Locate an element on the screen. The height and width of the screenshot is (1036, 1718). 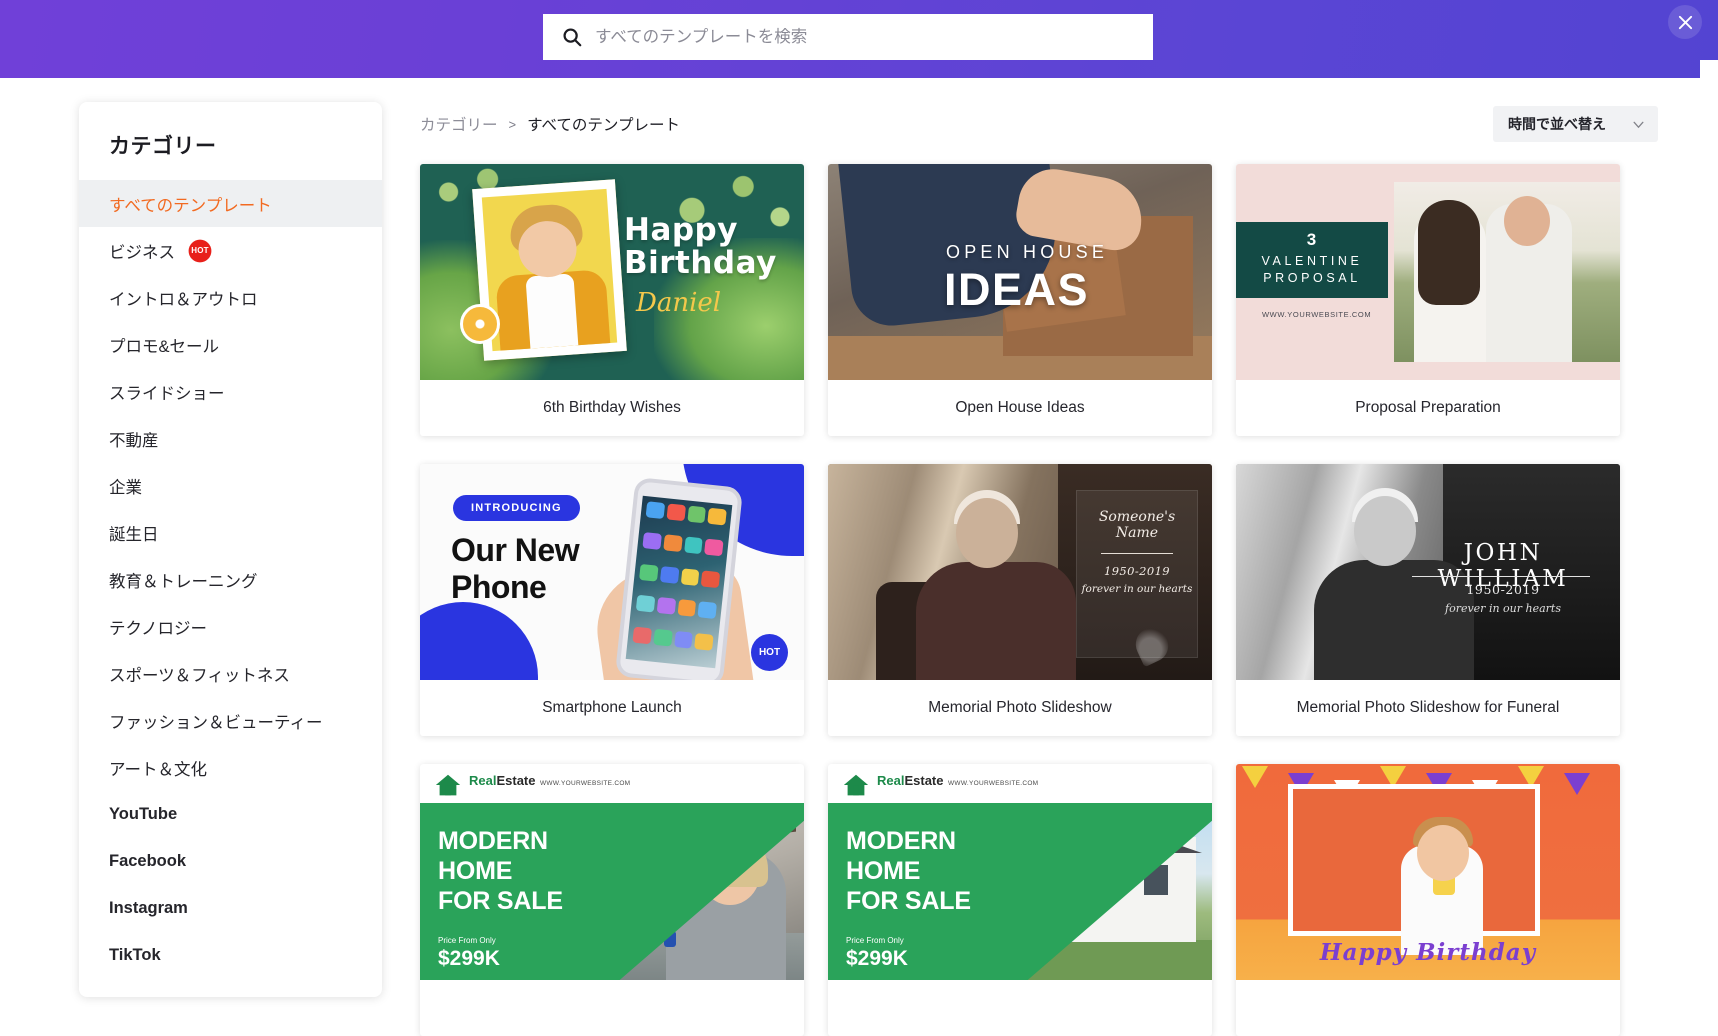
thumb-line2: IDEAS is located at coordinates (1017, 289).